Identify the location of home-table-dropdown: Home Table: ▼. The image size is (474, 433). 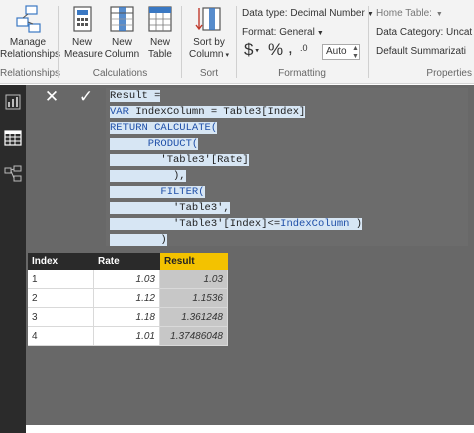
(409, 13).